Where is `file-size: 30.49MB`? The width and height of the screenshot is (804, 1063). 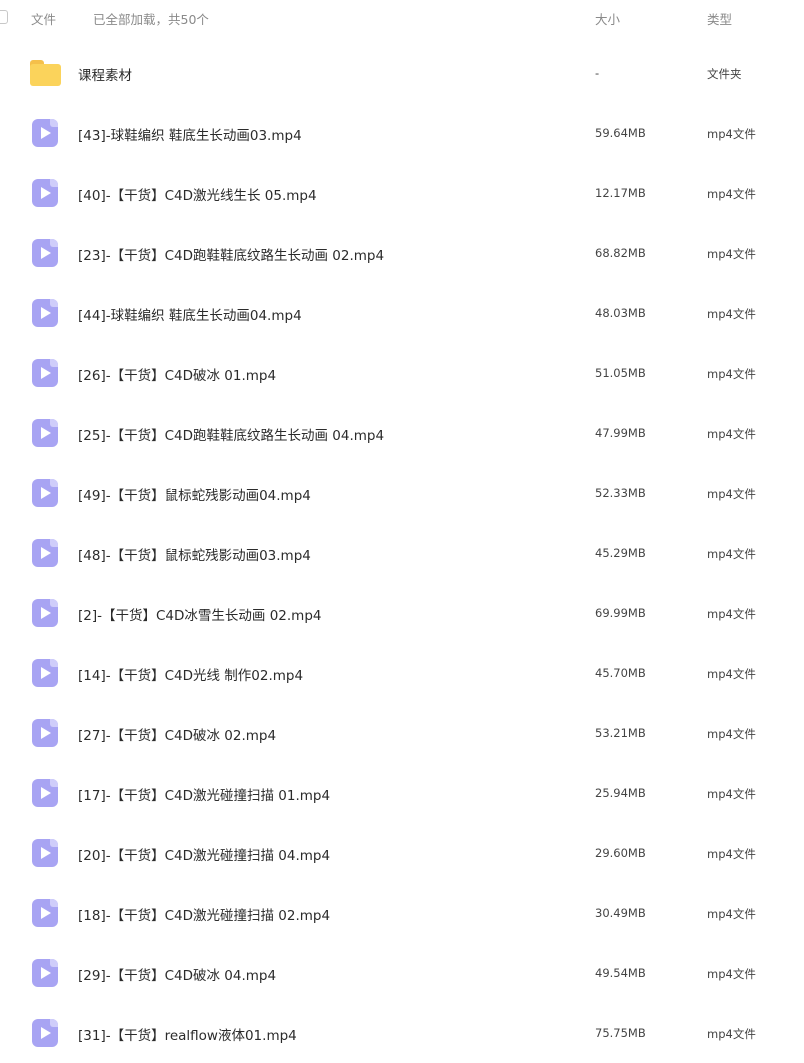
file-size: 30.49MB is located at coordinates (620, 913).